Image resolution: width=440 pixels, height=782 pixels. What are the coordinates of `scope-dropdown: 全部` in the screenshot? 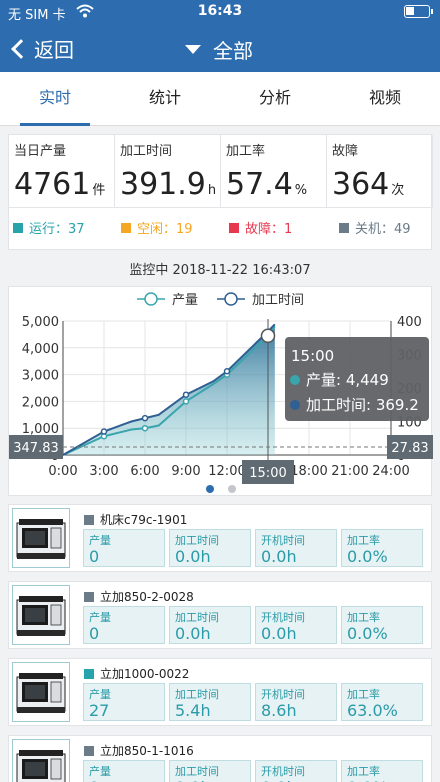 It's located at (219, 49).